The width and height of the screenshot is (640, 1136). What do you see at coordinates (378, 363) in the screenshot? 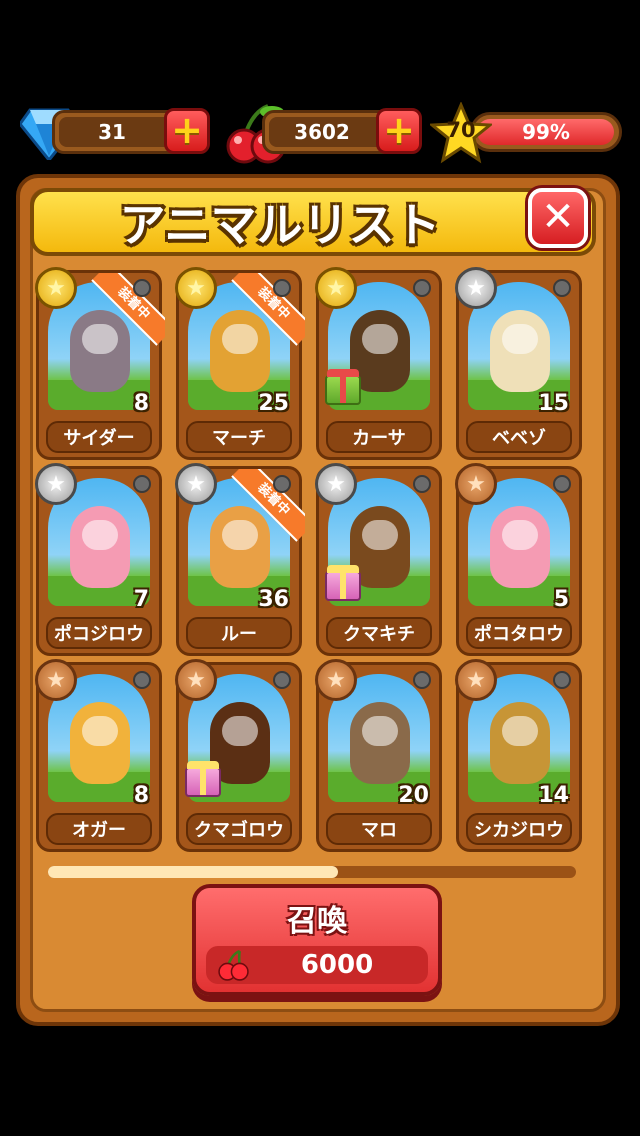
I see `animal-card: ★ カーサ` at bounding box center [378, 363].